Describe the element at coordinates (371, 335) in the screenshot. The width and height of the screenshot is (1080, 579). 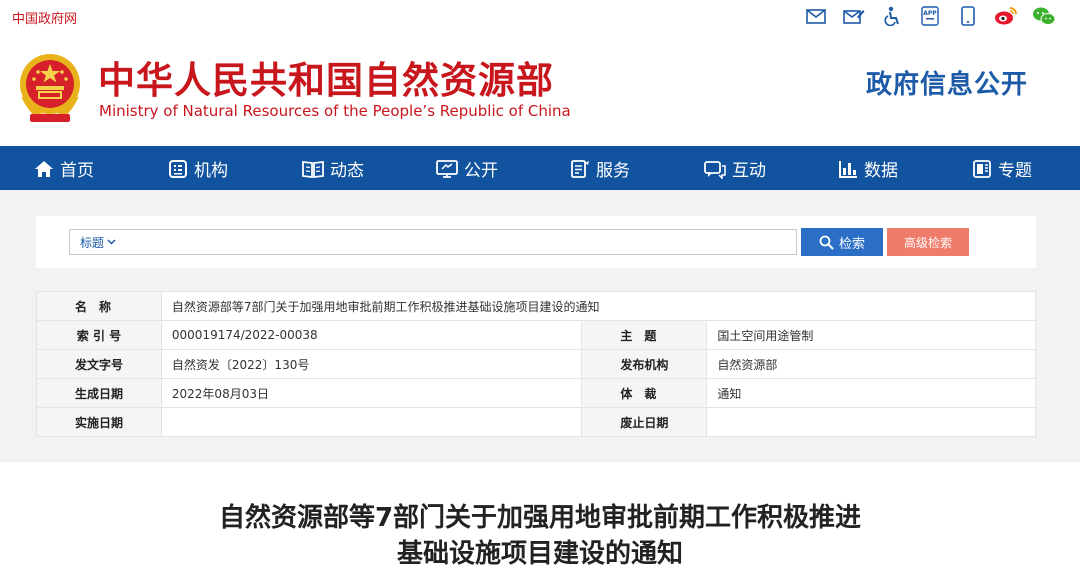
I see `index-value: 000019174/2022-00038` at that location.